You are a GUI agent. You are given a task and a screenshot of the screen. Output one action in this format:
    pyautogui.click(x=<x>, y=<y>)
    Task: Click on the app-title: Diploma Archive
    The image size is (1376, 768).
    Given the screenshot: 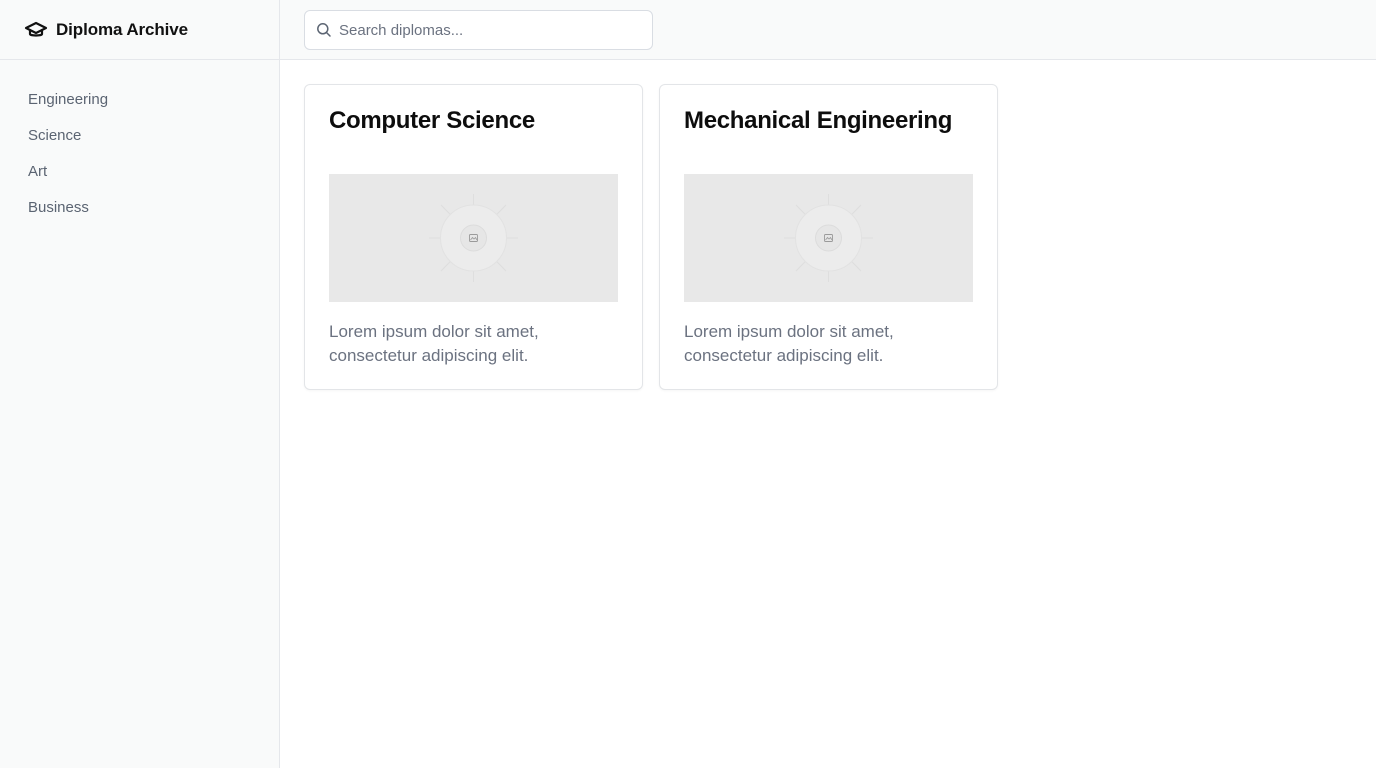 What is the action you would take?
    pyautogui.click(x=122, y=29)
    